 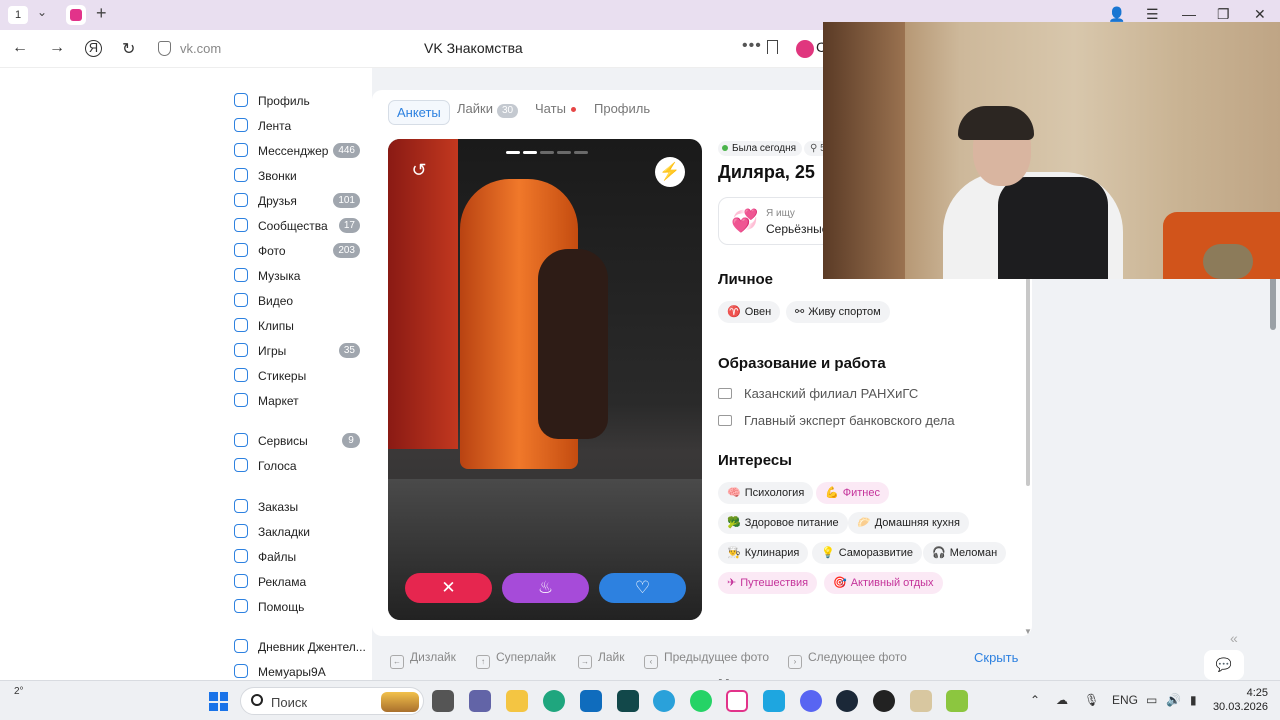 I want to click on page-scrollbar, so click(x=1273, y=300).